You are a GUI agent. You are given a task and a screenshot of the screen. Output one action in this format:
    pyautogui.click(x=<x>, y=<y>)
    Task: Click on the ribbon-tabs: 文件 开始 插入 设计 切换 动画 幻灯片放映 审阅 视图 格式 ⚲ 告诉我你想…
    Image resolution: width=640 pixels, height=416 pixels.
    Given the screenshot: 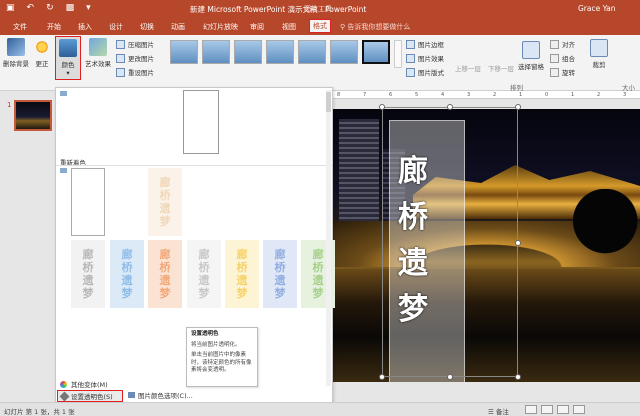 What is the action you would take?
    pyautogui.click(x=320, y=26)
    